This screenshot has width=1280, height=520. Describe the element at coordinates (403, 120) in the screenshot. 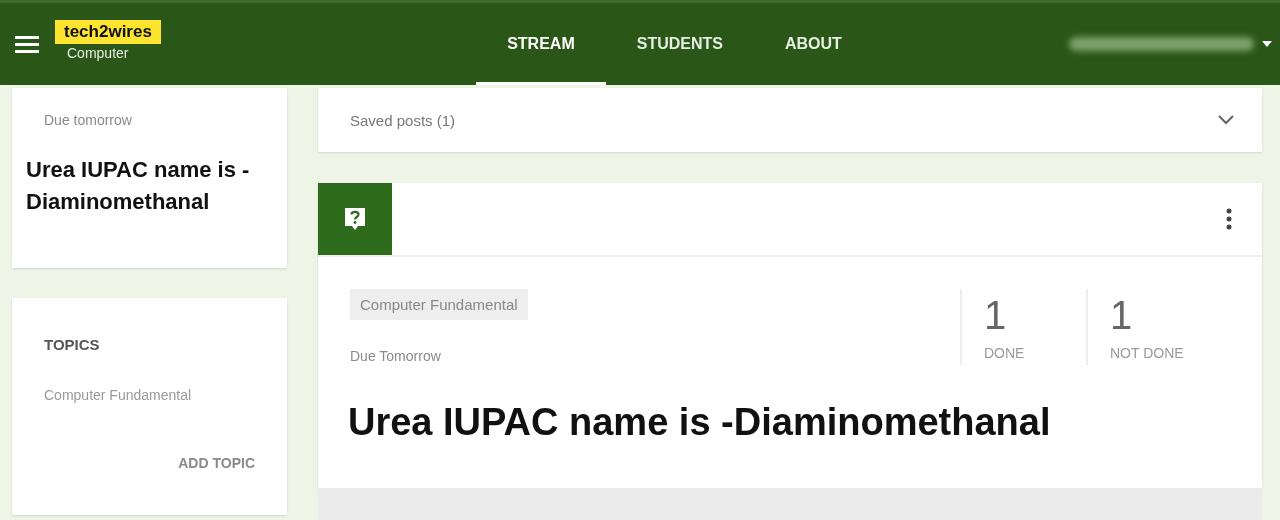

I see `saved-posts-label: Saved posts (1)` at that location.